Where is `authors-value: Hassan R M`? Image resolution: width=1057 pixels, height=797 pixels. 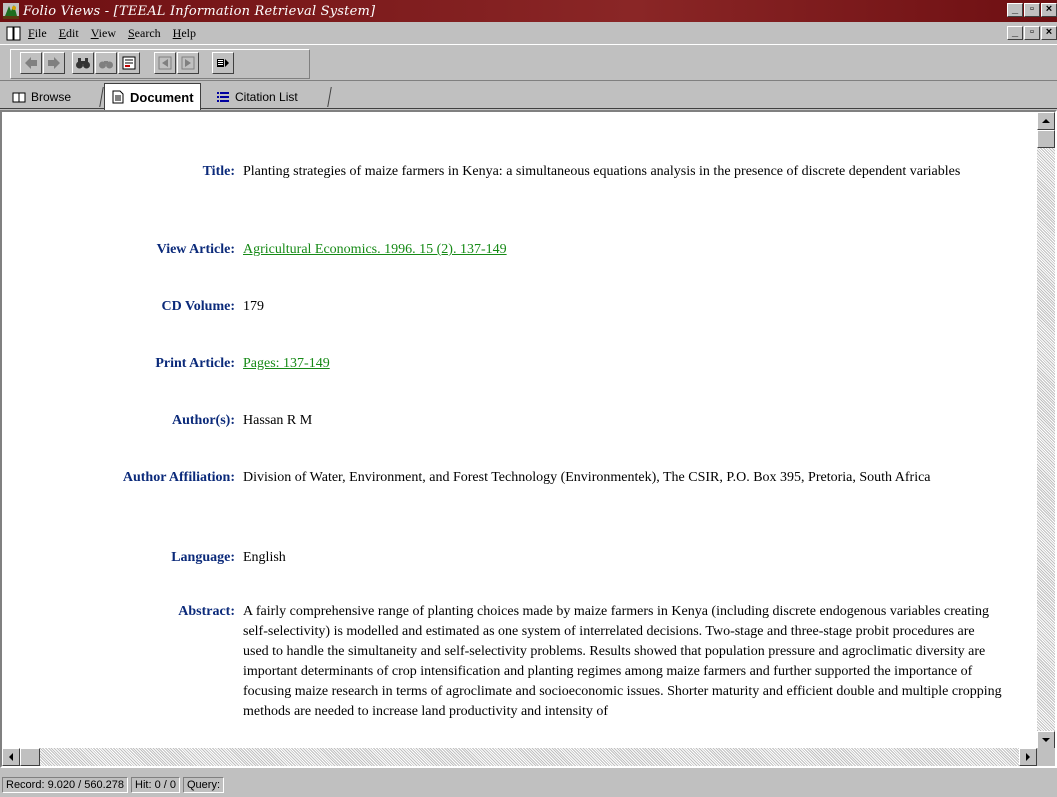 authors-value: Hassan R M is located at coordinates (278, 420).